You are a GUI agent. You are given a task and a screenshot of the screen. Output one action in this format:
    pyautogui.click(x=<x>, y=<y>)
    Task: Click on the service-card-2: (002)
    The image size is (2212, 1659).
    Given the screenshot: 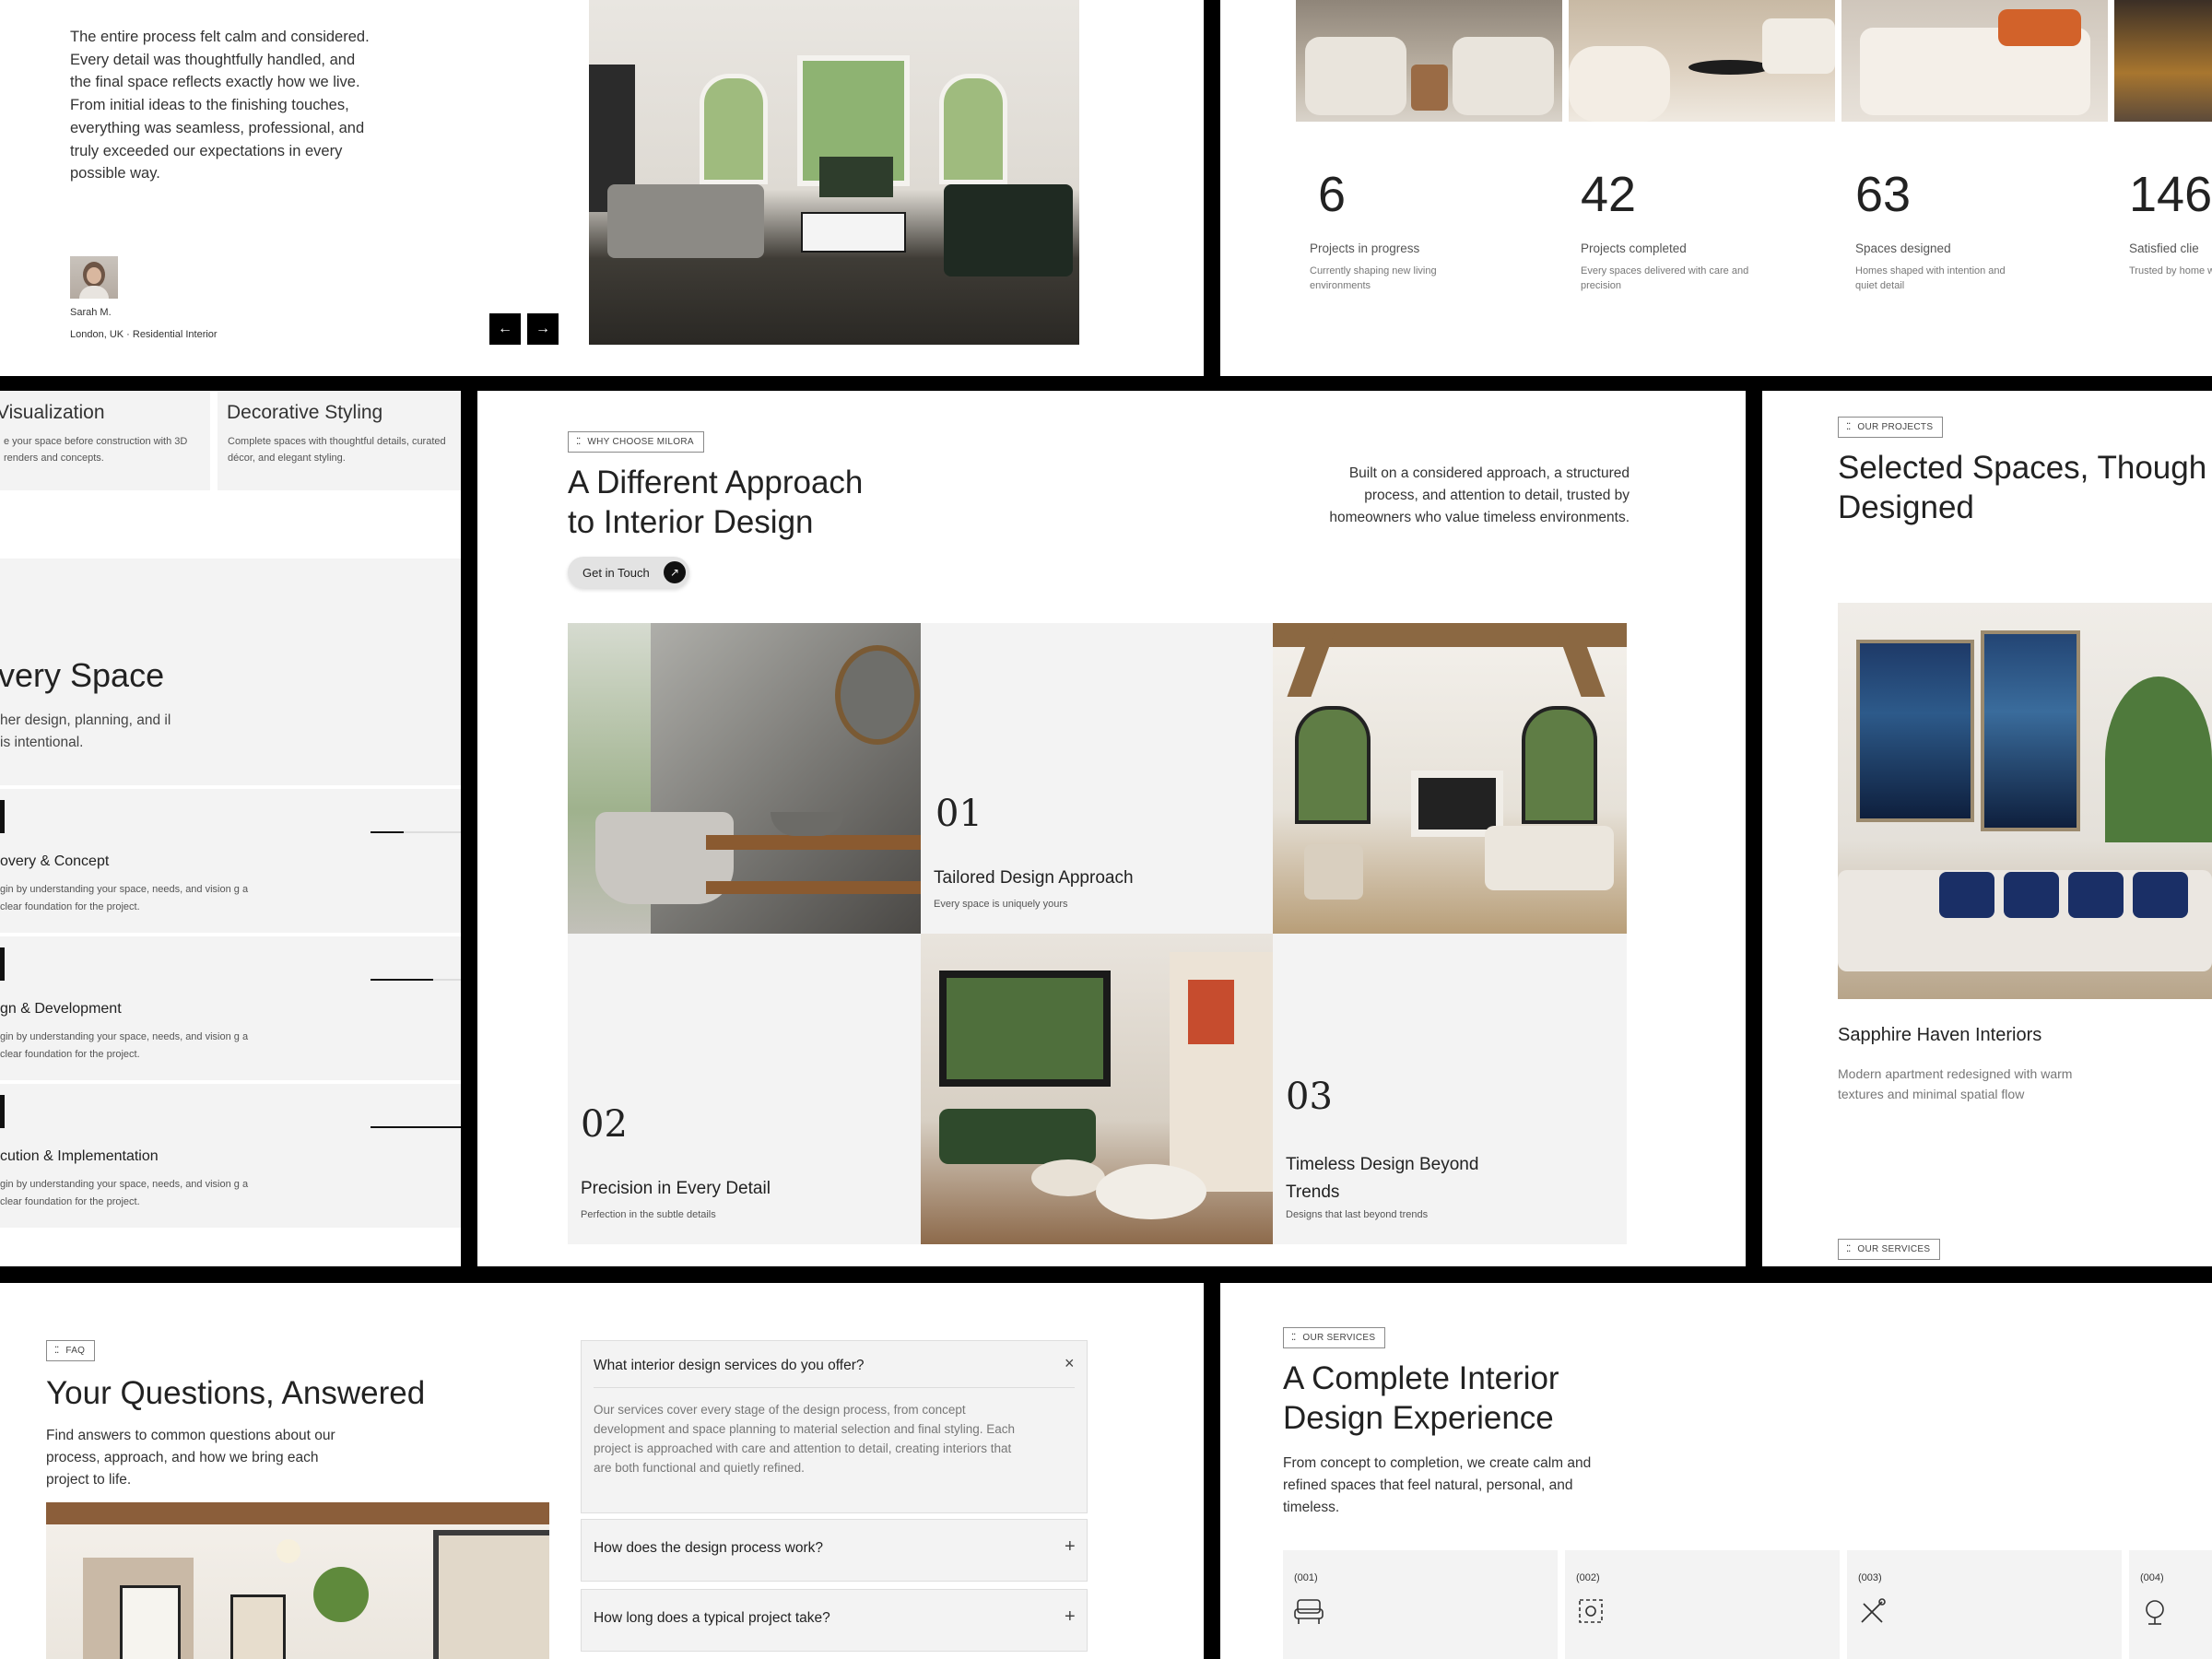 What is the action you would take?
    pyautogui.click(x=1702, y=1604)
    